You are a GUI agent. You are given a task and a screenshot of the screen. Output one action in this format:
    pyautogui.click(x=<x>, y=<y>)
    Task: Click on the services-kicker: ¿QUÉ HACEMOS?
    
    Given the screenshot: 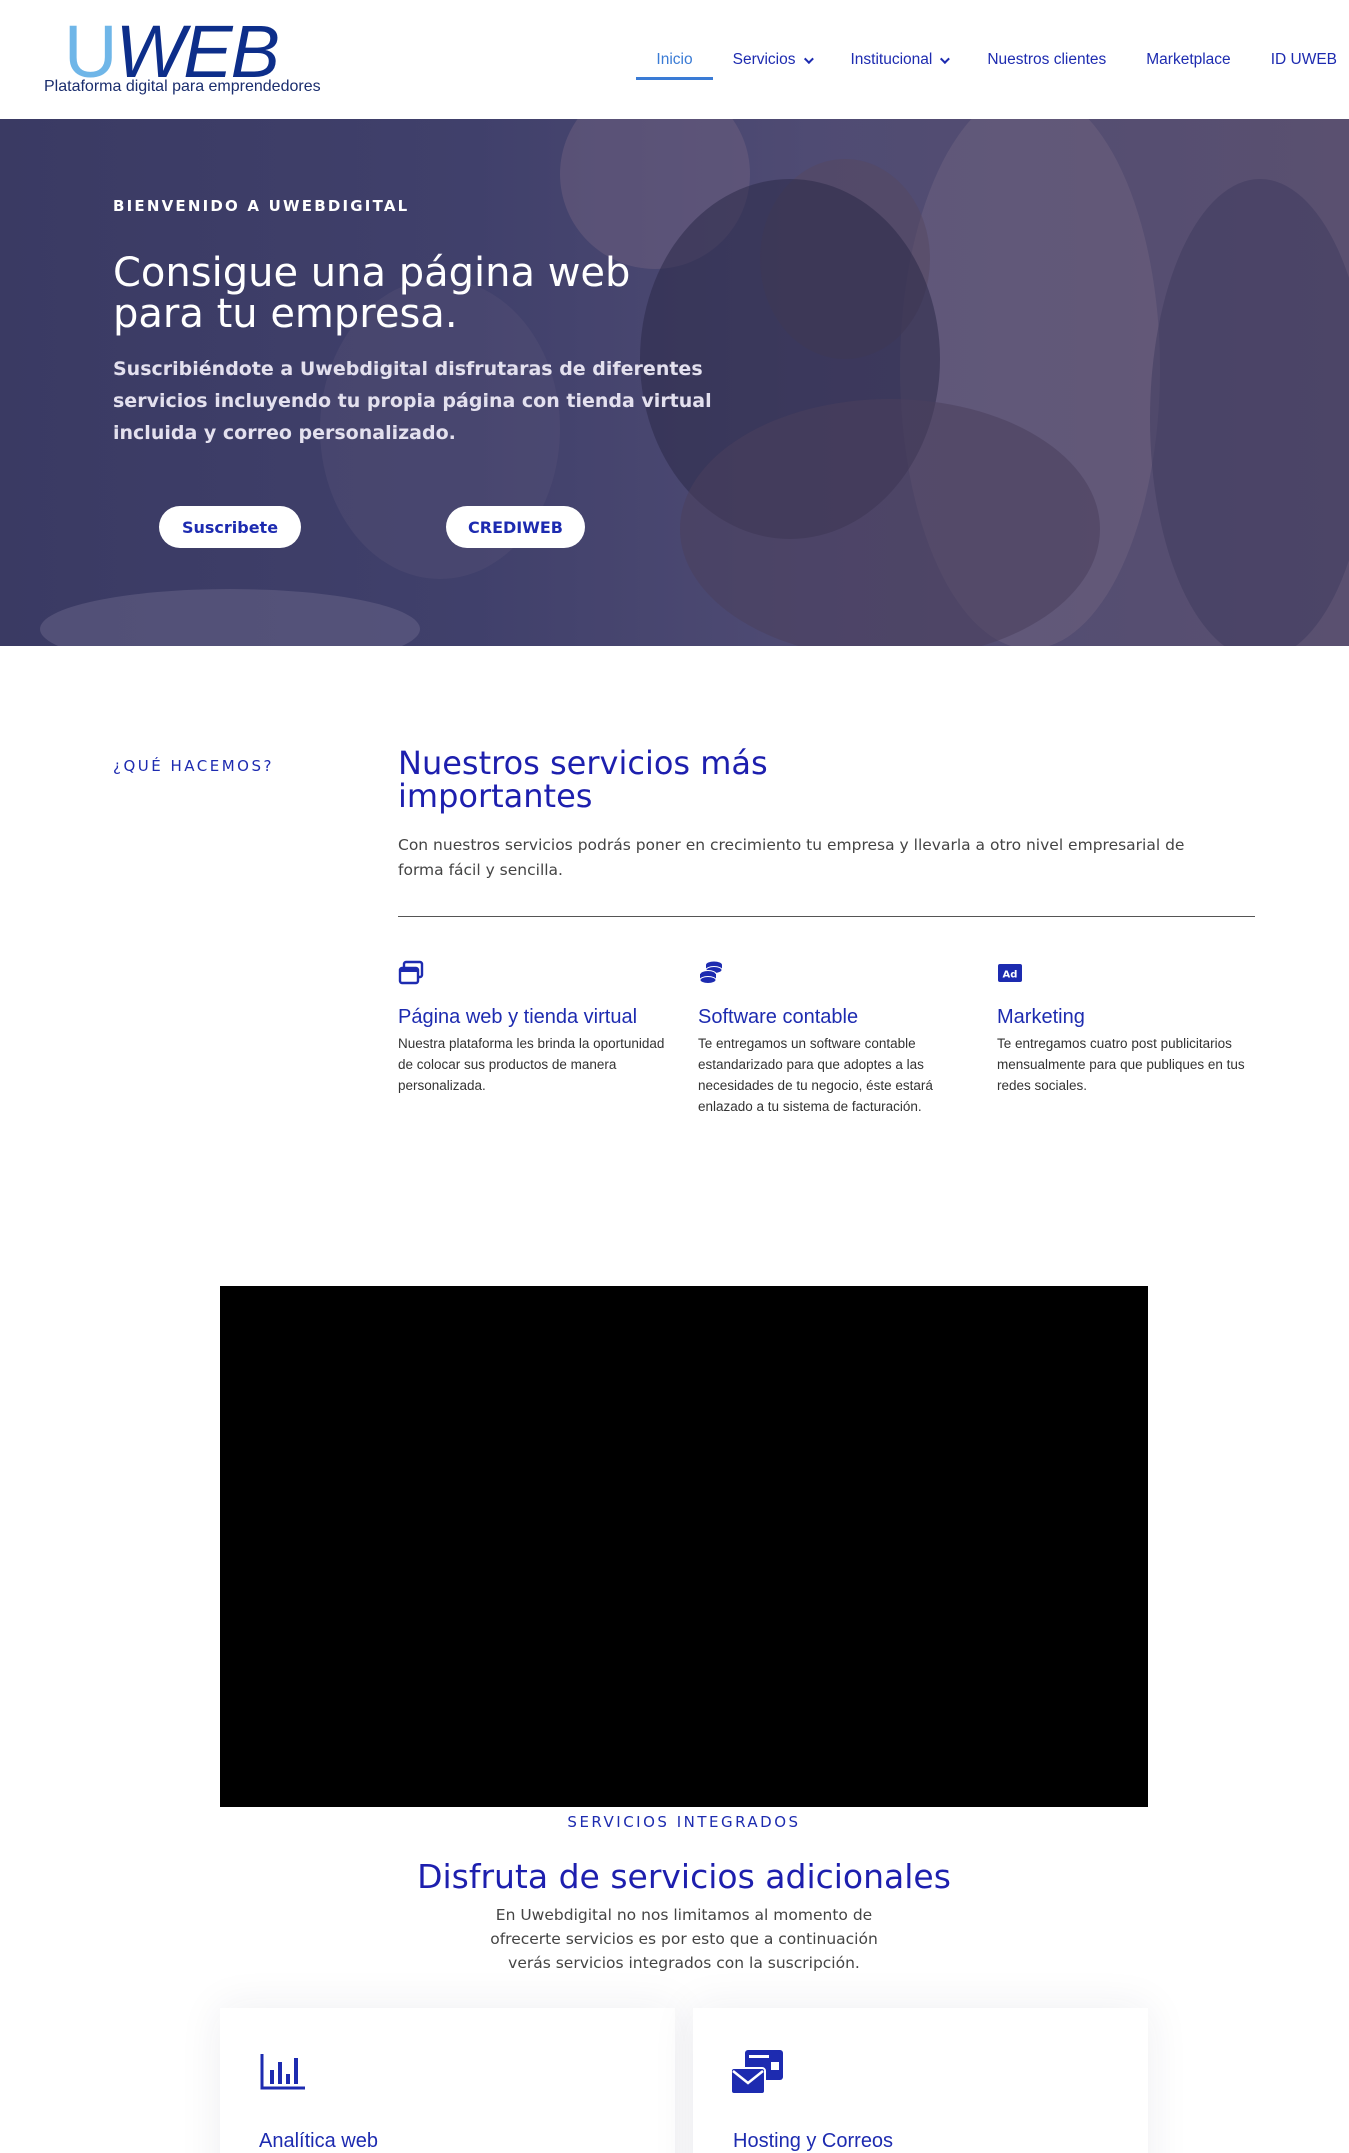 What is the action you would take?
    pyautogui.click(x=193, y=766)
    